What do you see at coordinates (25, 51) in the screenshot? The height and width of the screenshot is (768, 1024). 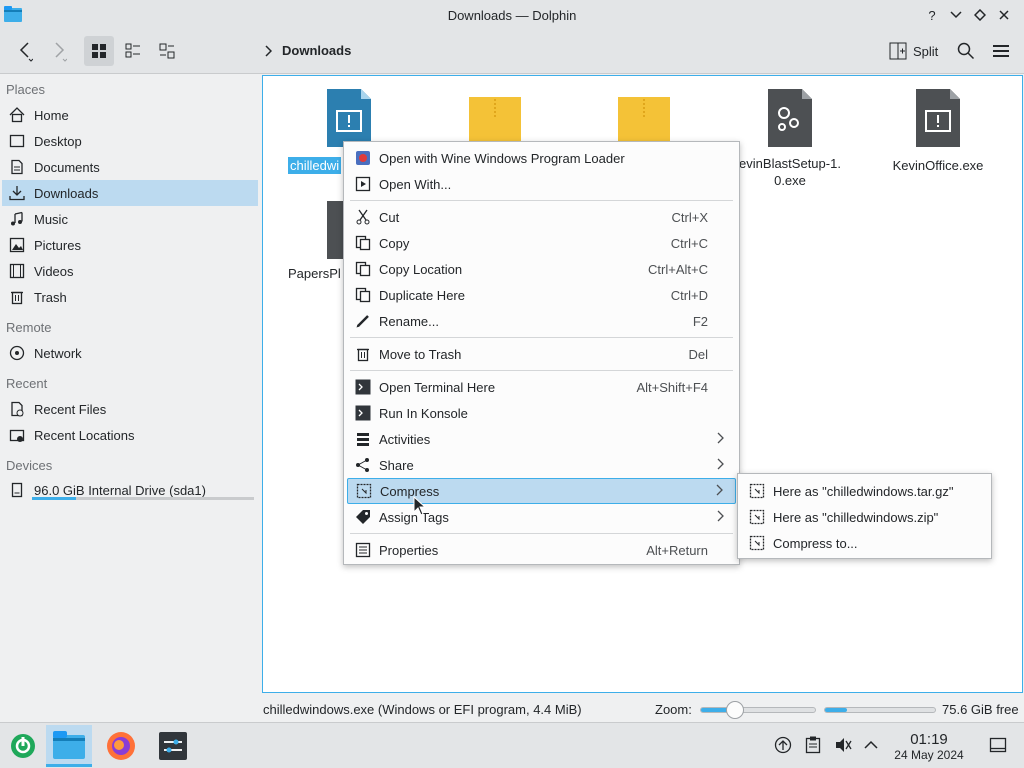 I see `back-button` at bounding box center [25, 51].